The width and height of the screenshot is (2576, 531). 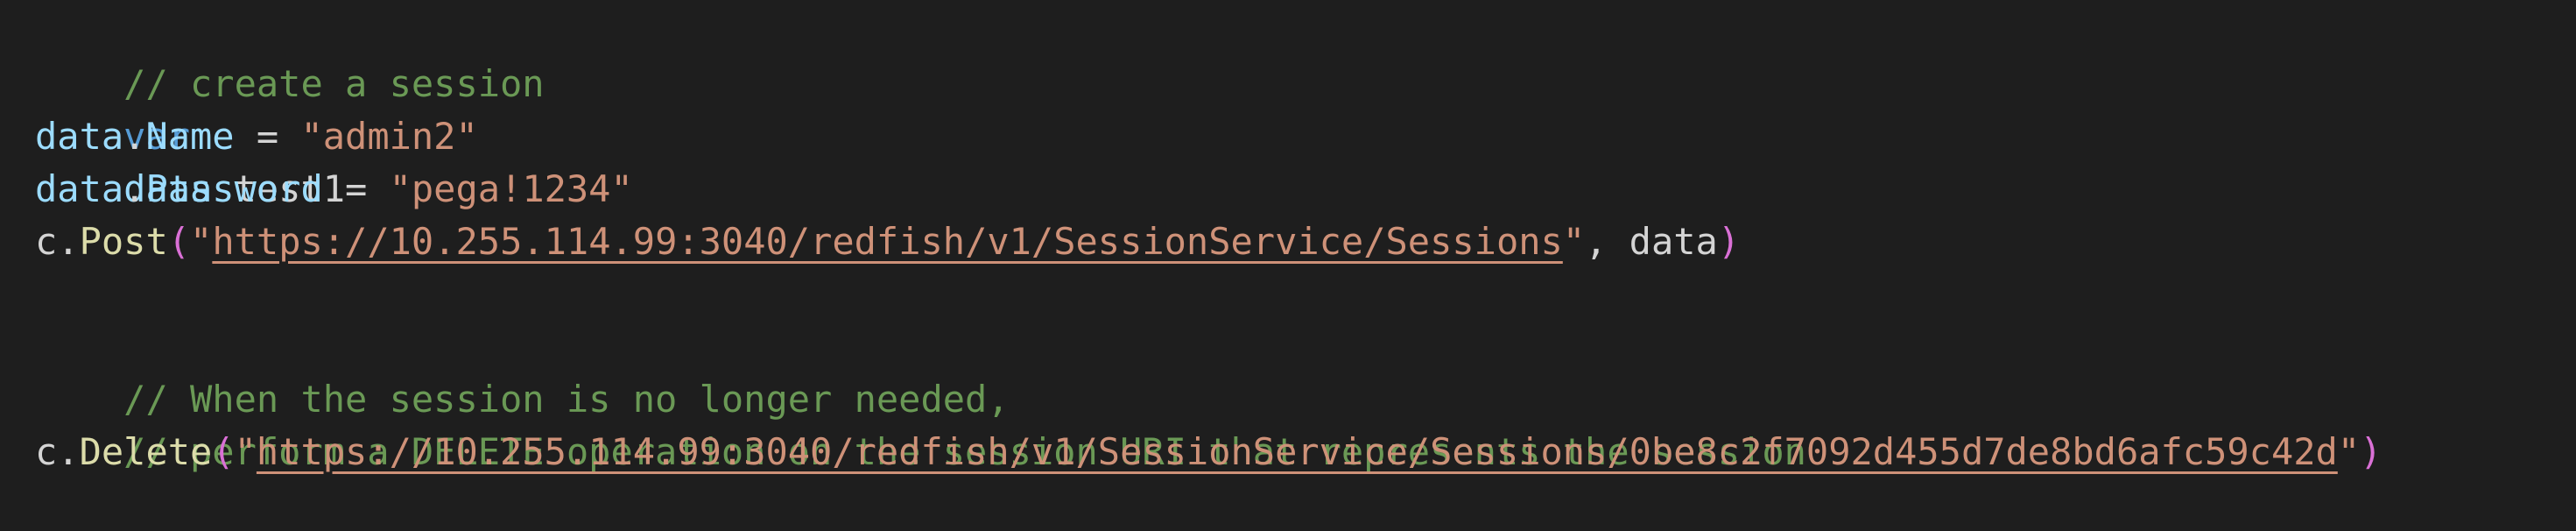 What do you see at coordinates (289, 55) in the screenshot?
I see `code-line-1: // create a session` at bounding box center [289, 55].